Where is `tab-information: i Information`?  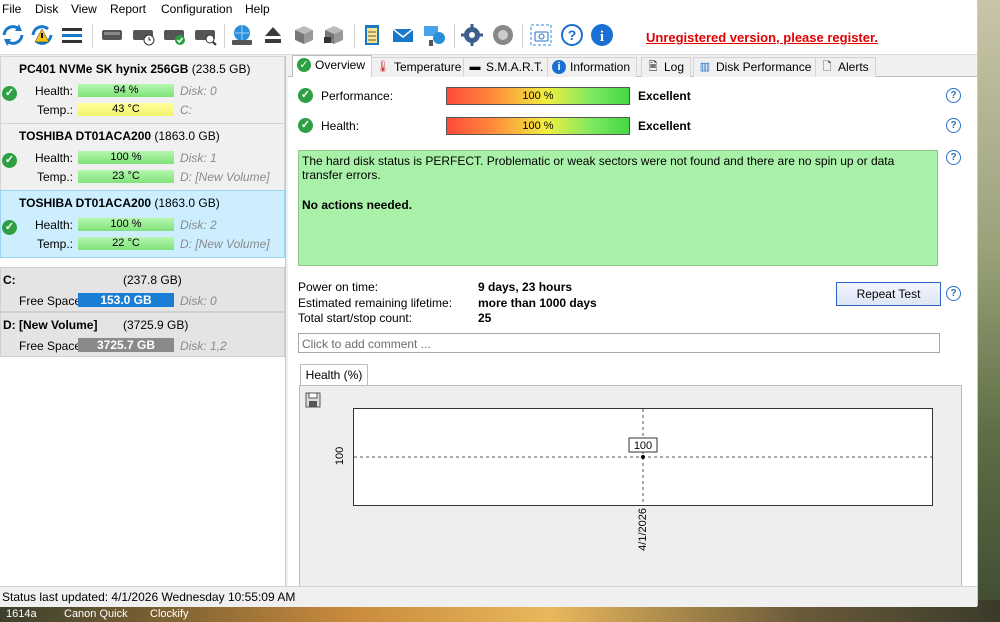 tab-information: i Information is located at coordinates (592, 67).